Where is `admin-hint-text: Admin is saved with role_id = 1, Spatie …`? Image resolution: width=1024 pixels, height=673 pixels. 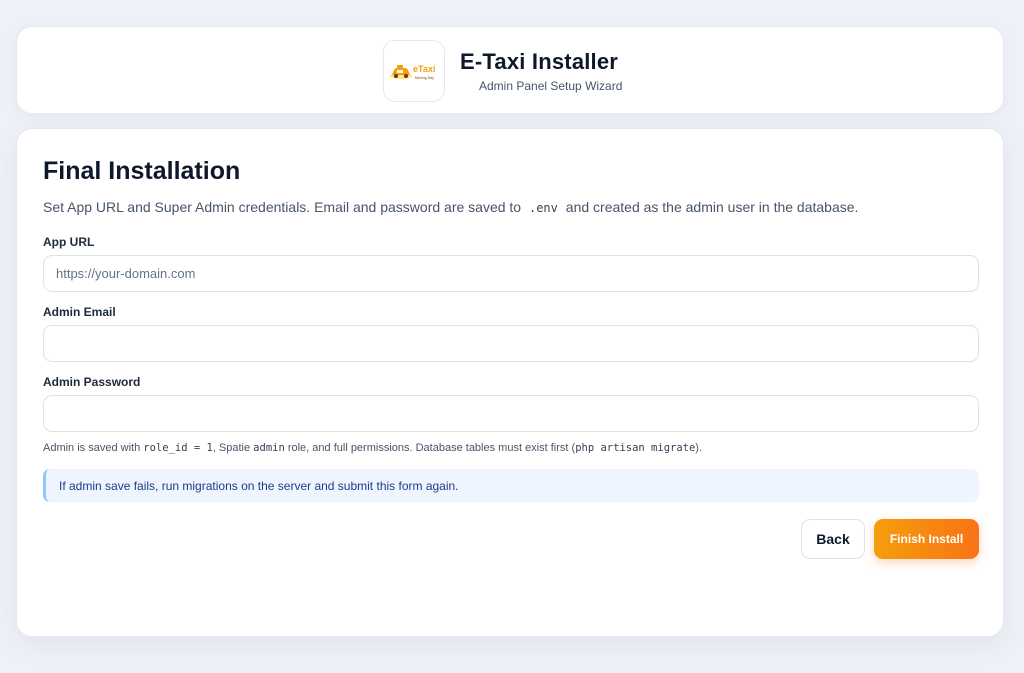
admin-hint-text: Admin is saved with role_id = 1, Spatie … is located at coordinates (372, 448).